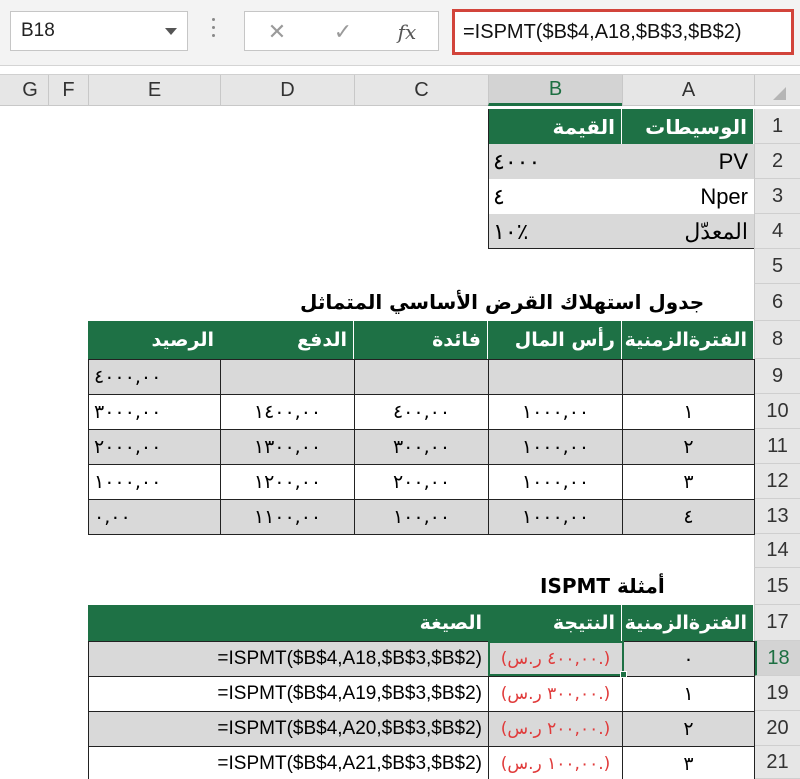 The width and height of the screenshot is (800, 779). I want to click on loan-cell-period, so click(688, 377).